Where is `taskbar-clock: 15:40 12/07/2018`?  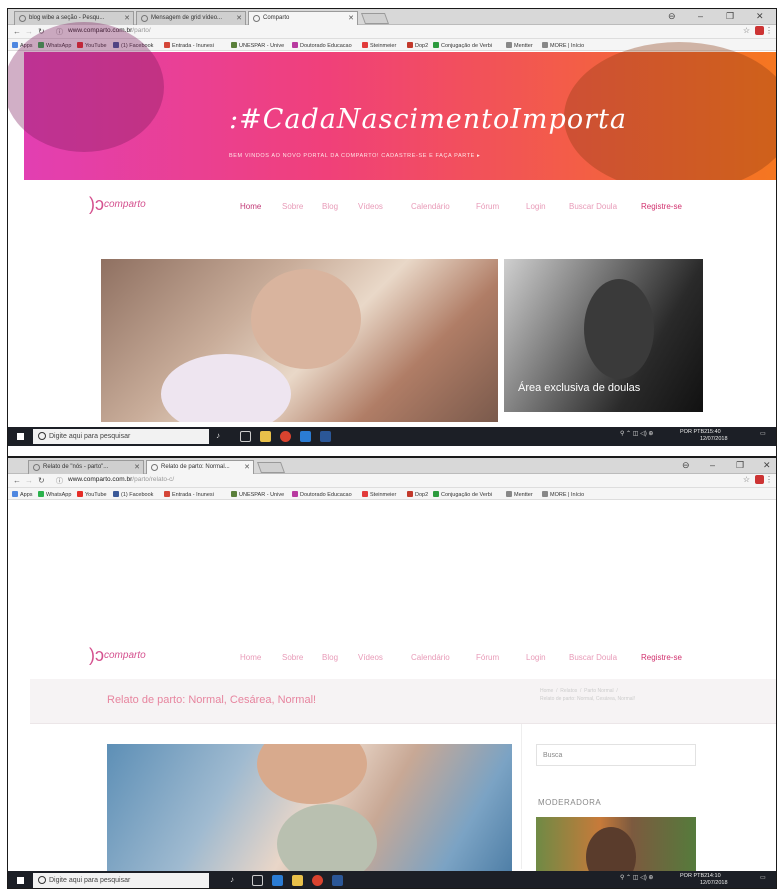
taskbar-clock: 15:40 12/07/2018 is located at coordinates (714, 436).